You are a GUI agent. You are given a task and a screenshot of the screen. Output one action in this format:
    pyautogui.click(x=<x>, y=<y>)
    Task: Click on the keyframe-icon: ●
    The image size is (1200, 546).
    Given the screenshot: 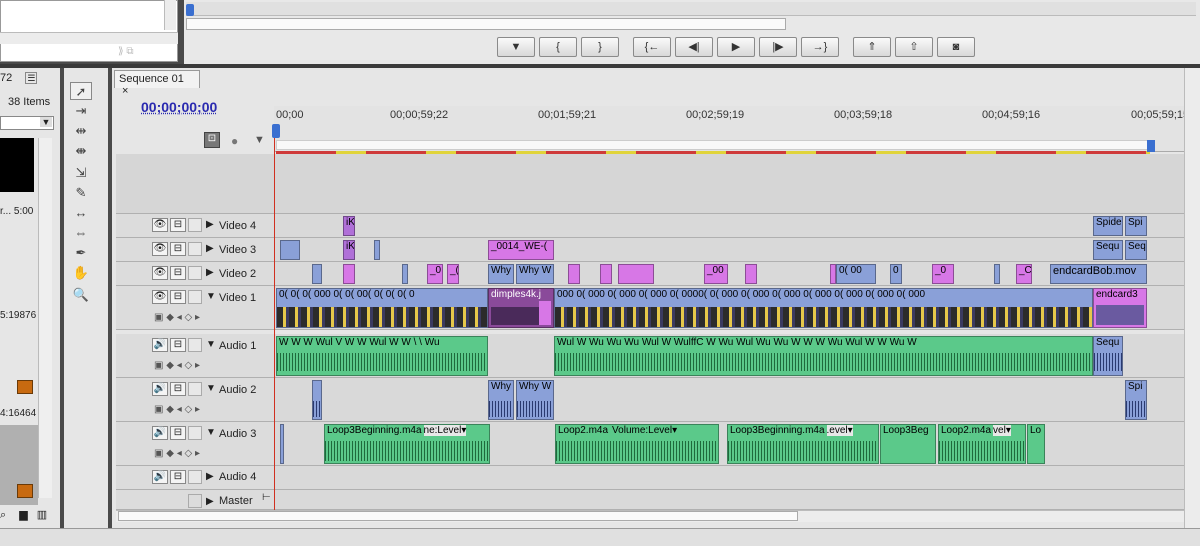 What is the action you would take?
    pyautogui.click(x=234, y=141)
    